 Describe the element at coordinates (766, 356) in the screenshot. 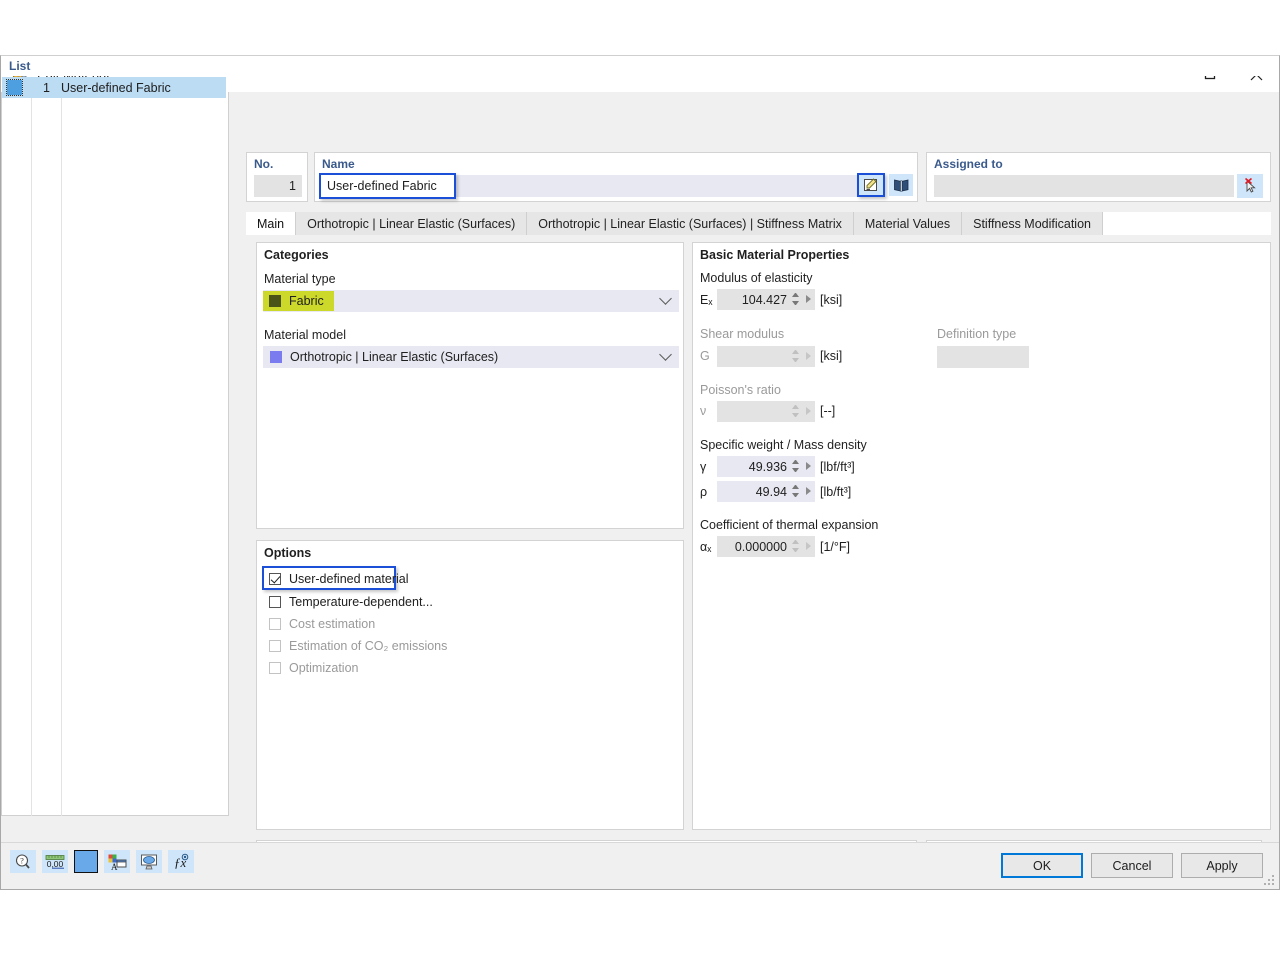

I see `shear-modulus-input` at that location.